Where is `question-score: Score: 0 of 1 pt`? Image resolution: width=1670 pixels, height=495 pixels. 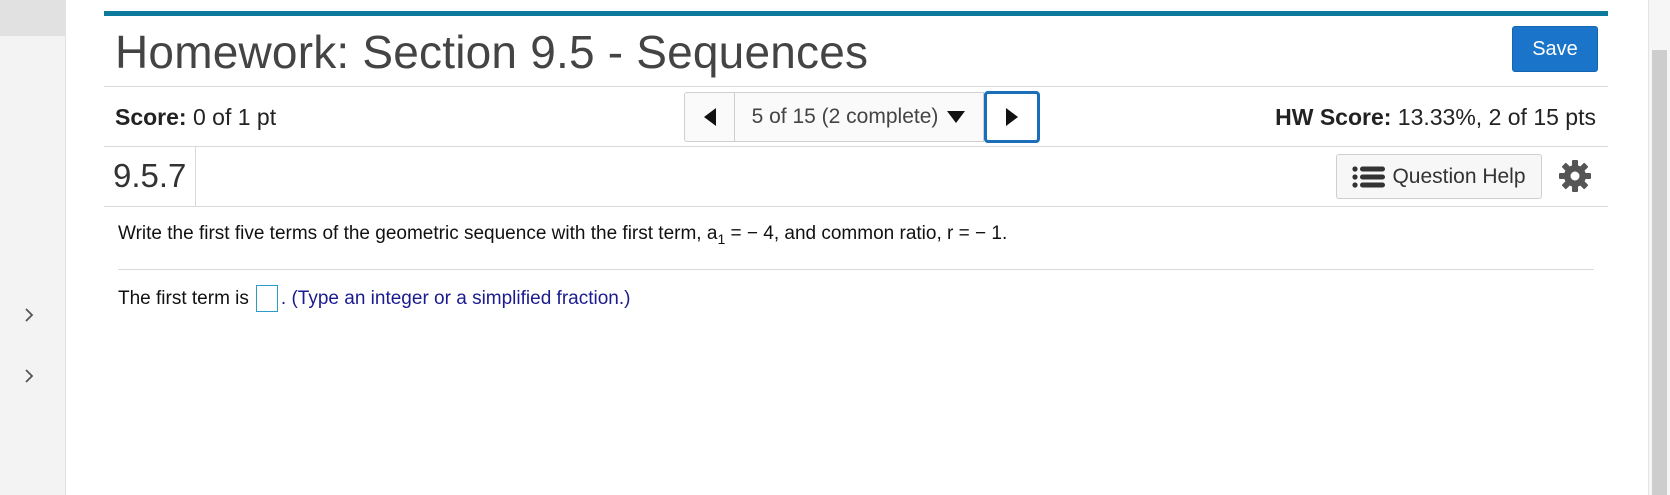 question-score: Score: 0 of 1 pt is located at coordinates (195, 117).